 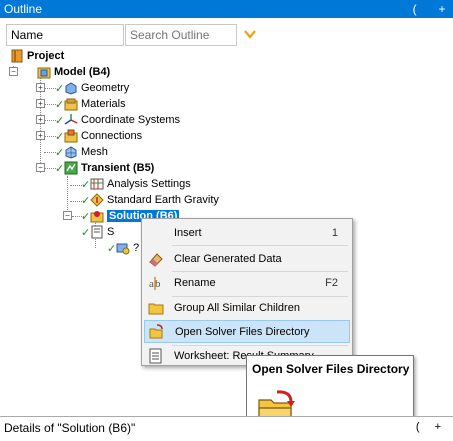 I want to click on menu-item-group-similar: Group All Similar Children, so click(x=247, y=307).